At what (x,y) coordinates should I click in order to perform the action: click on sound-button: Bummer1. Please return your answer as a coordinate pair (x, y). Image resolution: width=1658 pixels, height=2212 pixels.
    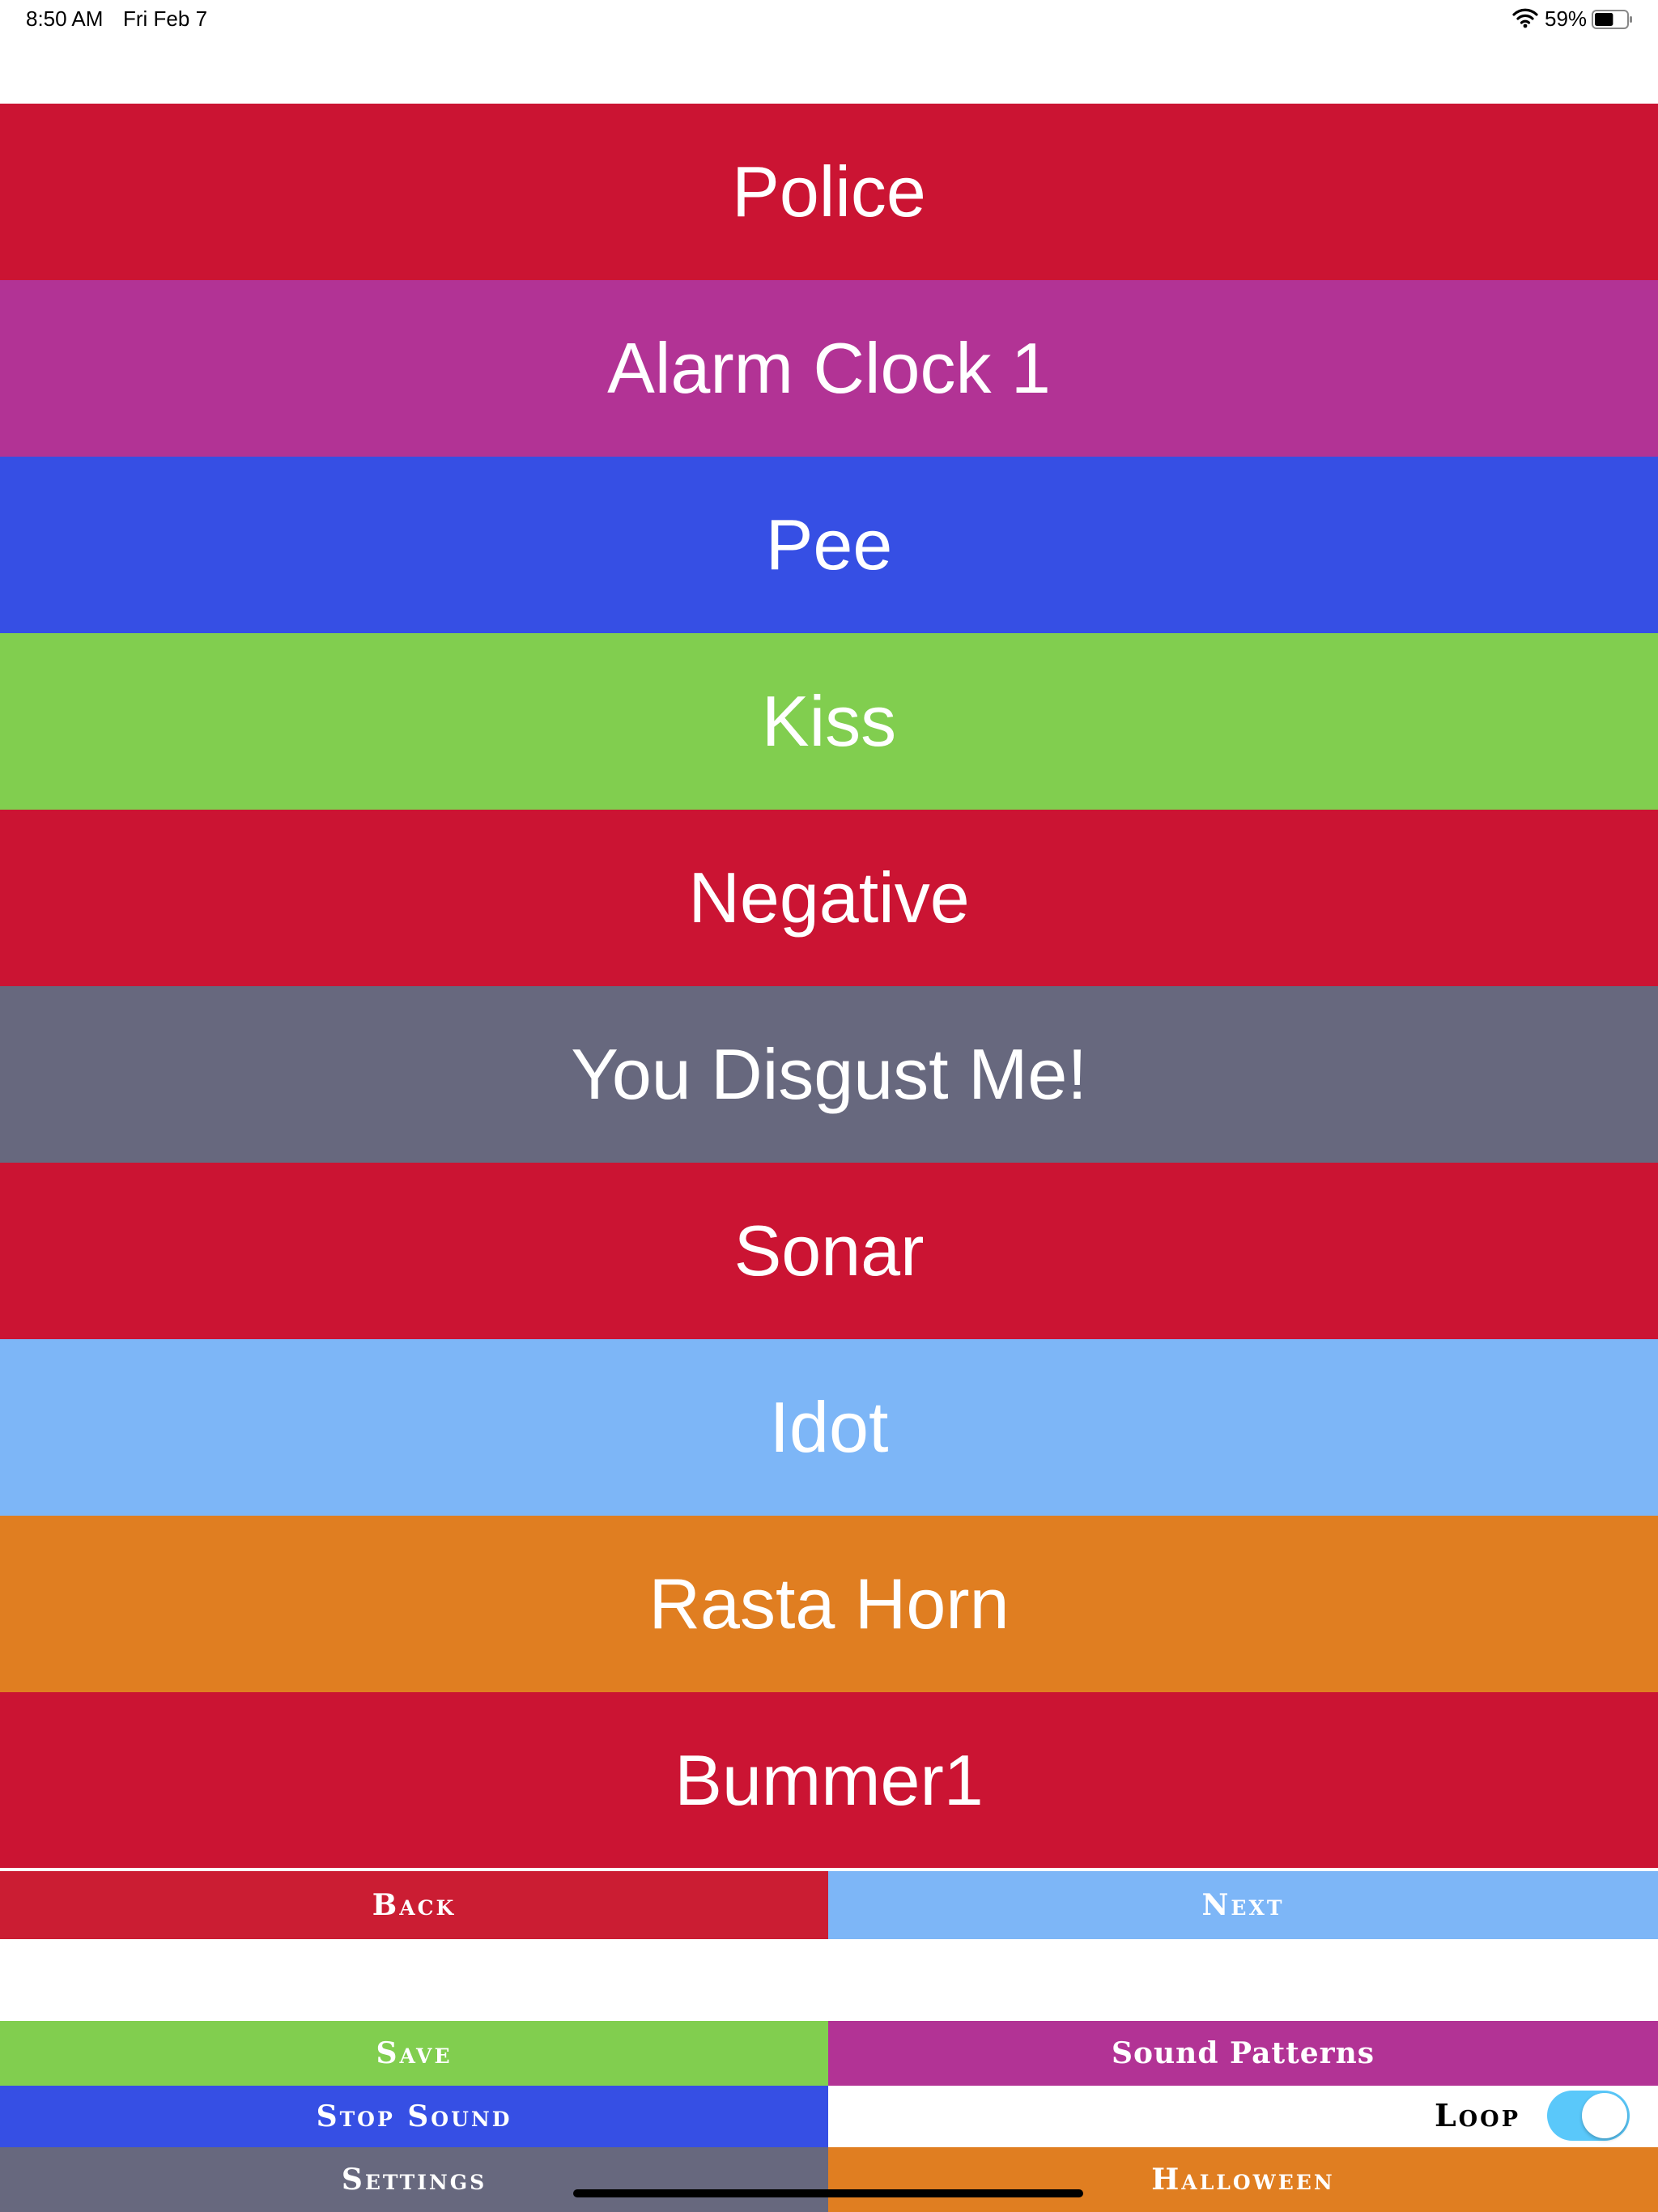
    Looking at the image, I should click on (829, 1780).